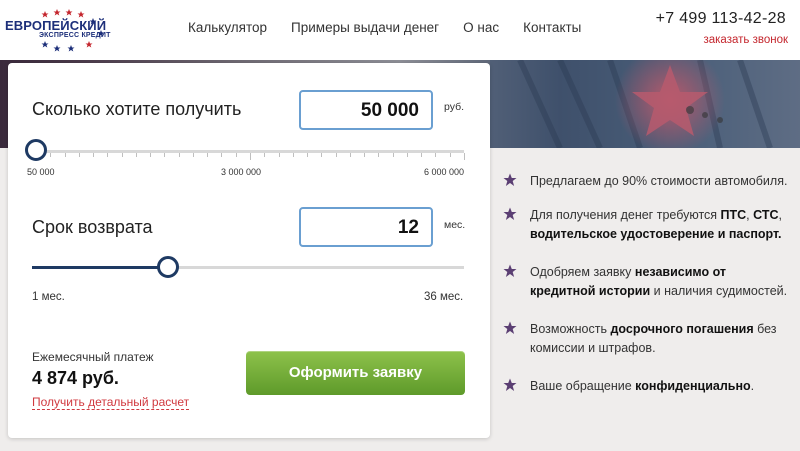 The image size is (800, 451). What do you see at coordinates (93, 357) in the screenshot?
I see `monthly-payment-label: Ежемесячный платеж` at bounding box center [93, 357].